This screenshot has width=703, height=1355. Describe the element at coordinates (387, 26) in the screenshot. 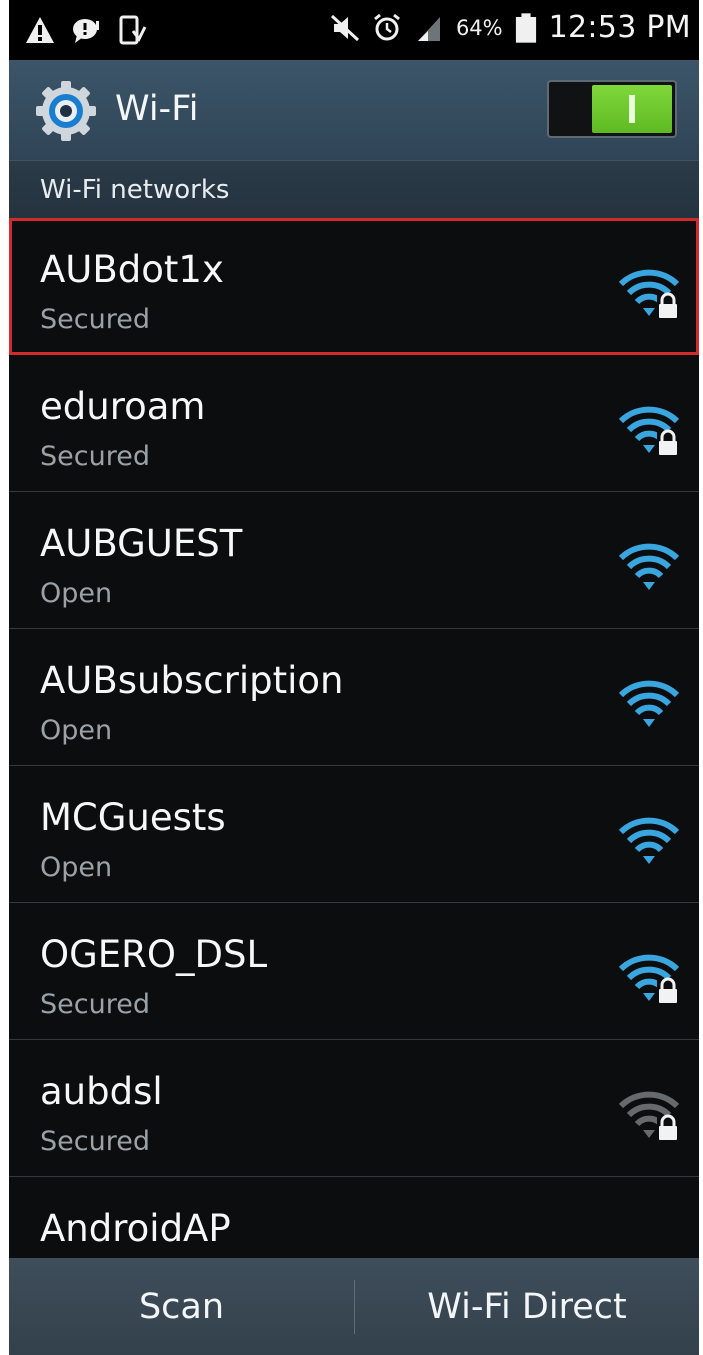

I see `alarm-icon` at that location.